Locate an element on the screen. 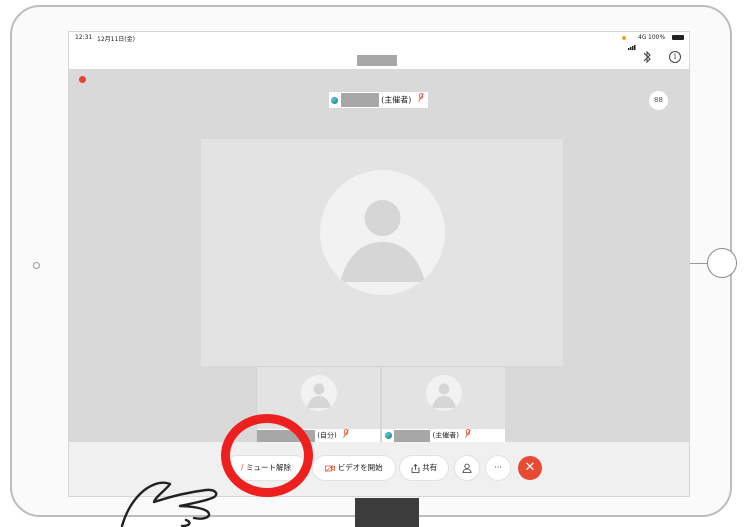 The image size is (747, 527). recording-indicator is located at coordinates (82, 79).